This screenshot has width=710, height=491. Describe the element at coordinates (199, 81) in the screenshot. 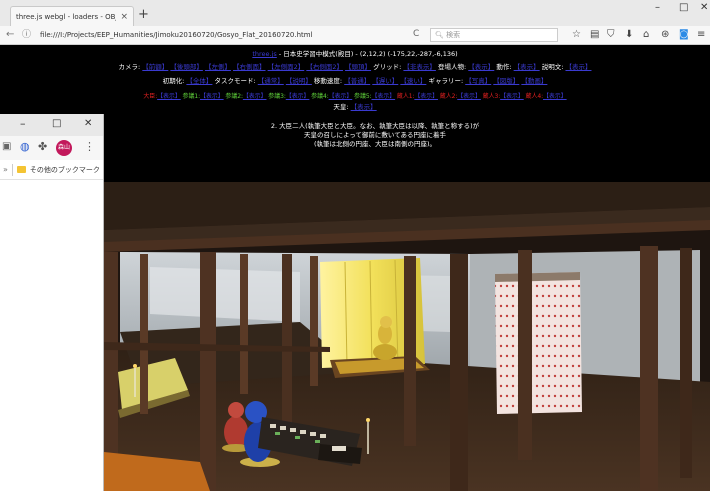

I see `init-link: 【全体】` at that location.